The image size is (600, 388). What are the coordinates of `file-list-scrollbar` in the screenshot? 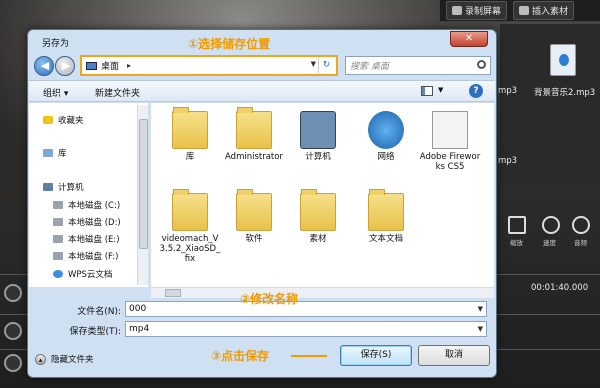 It's located at (322, 292).